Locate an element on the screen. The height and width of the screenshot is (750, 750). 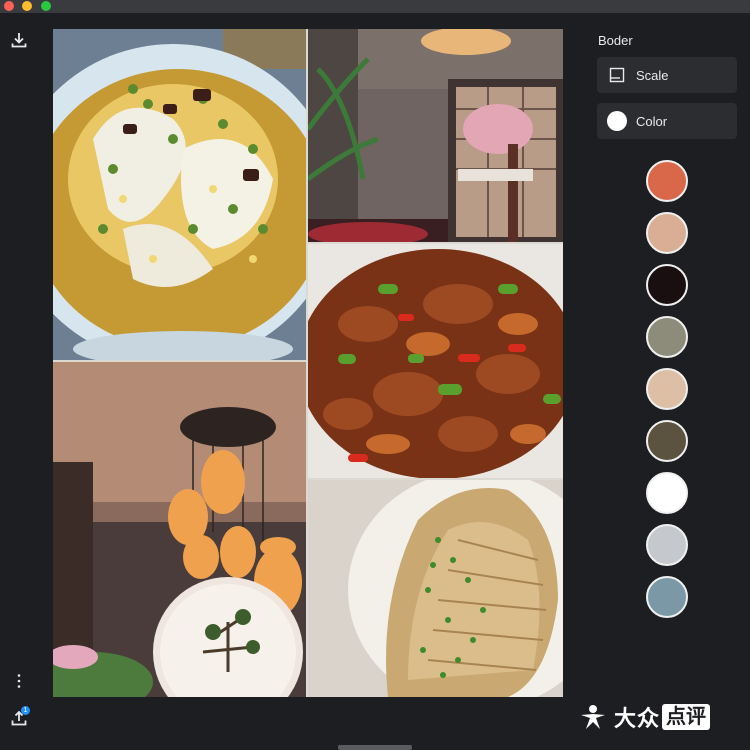
color-button: Color is located at coordinates (667, 121).